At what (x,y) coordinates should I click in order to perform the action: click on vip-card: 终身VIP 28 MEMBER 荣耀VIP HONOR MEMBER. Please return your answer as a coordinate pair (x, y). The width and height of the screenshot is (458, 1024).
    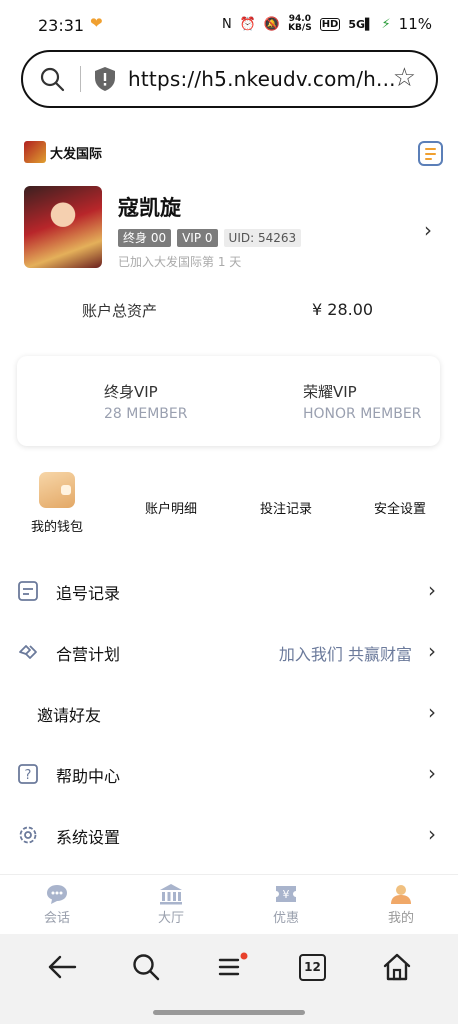
    Looking at the image, I should click on (228, 401).